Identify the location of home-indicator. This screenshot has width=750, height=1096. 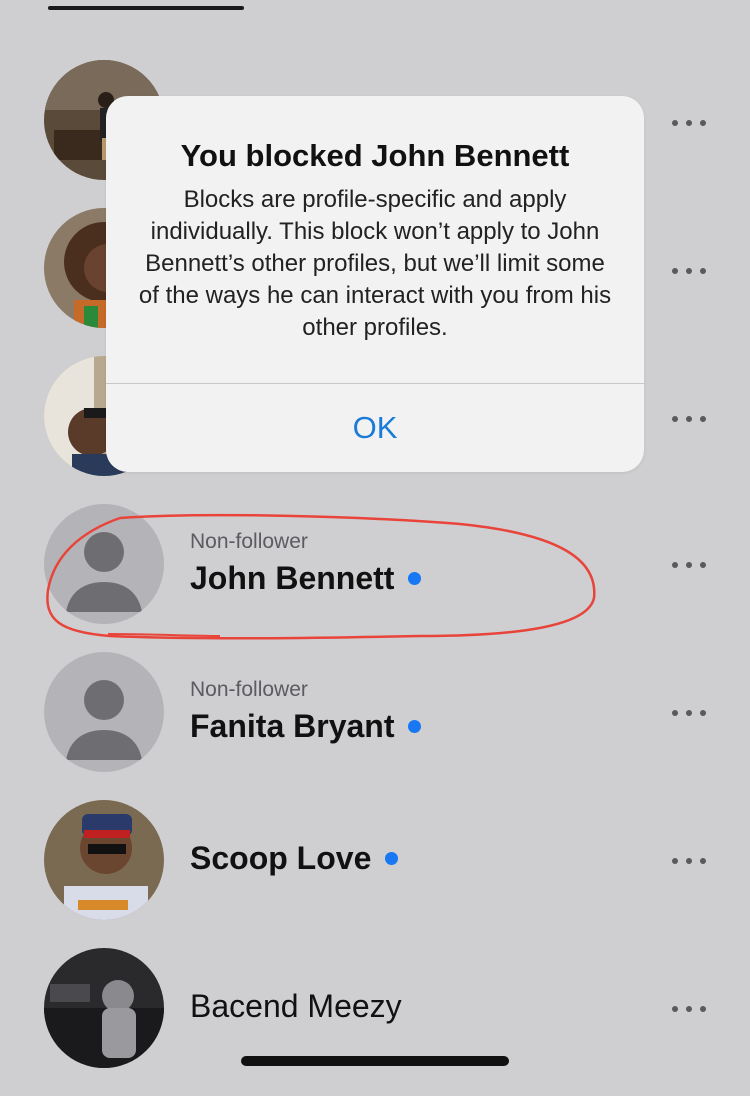
(375, 1061).